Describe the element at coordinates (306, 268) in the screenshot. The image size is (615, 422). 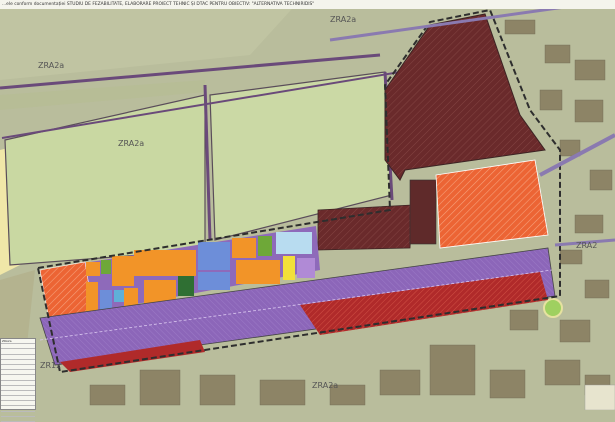
I see `plot-violet` at that location.